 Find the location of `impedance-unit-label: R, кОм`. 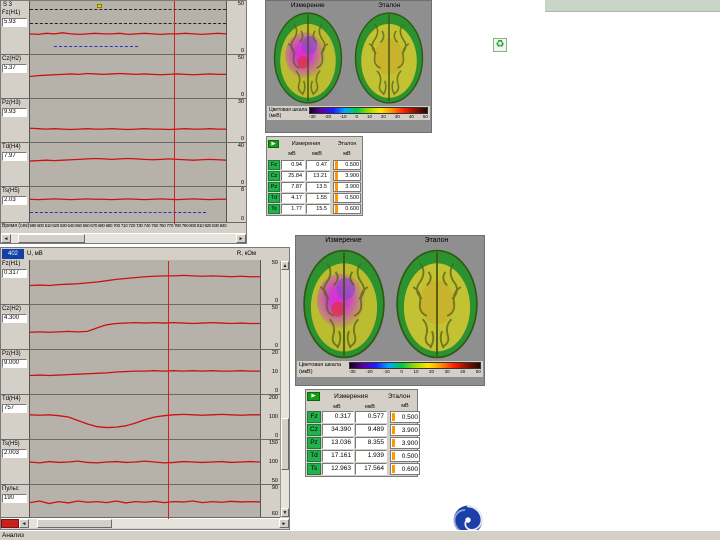

impedance-unit-label: R, кОм is located at coordinates (246, 254).